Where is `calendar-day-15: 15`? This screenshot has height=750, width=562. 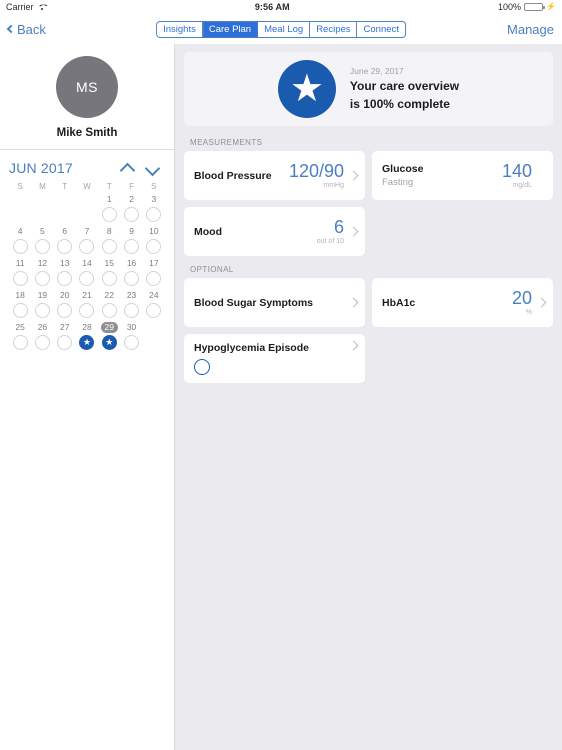
calendar-day-15: 15 is located at coordinates (109, 274).